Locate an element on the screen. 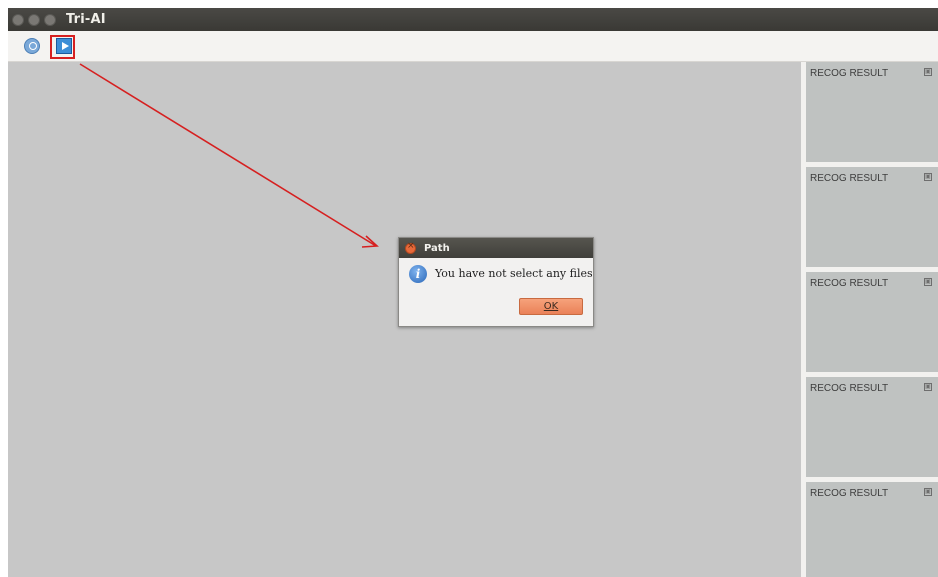 This screenshot has height=577, width=938. ok-button-label: OK is located at coordinates (551, 306).